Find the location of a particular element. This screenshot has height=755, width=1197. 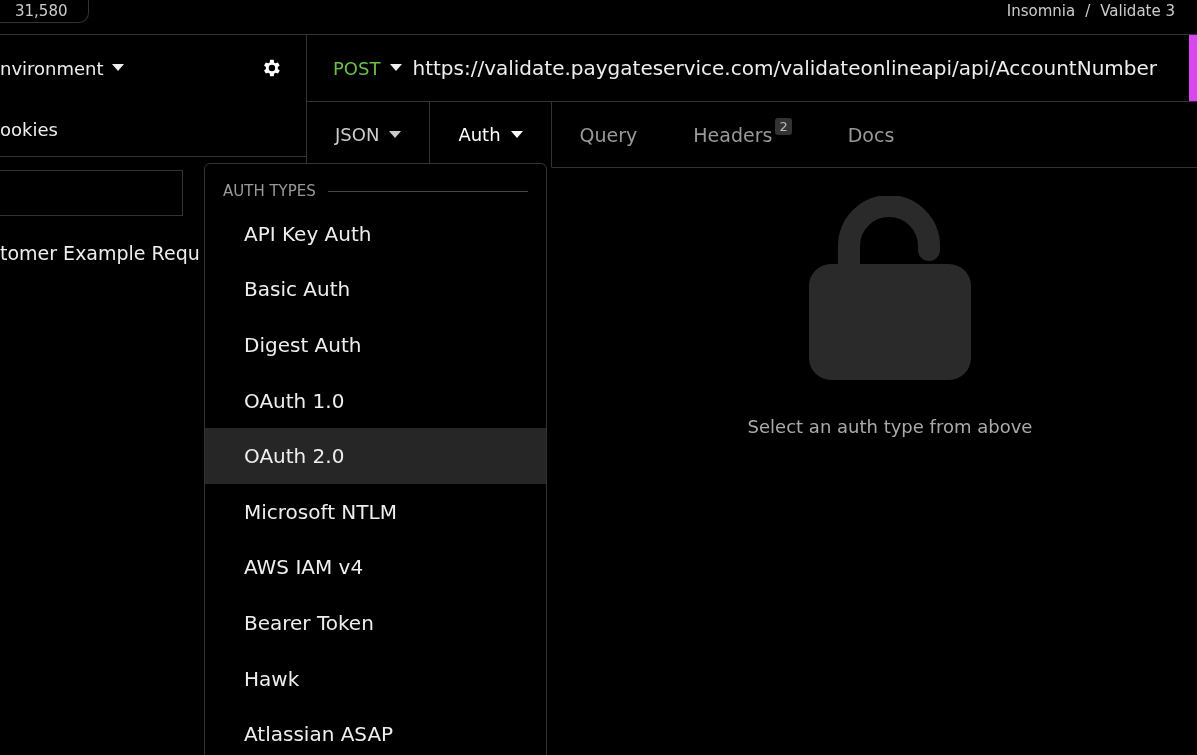

menu-item: AWS IAM v4 is located at coordinates (375, 567).